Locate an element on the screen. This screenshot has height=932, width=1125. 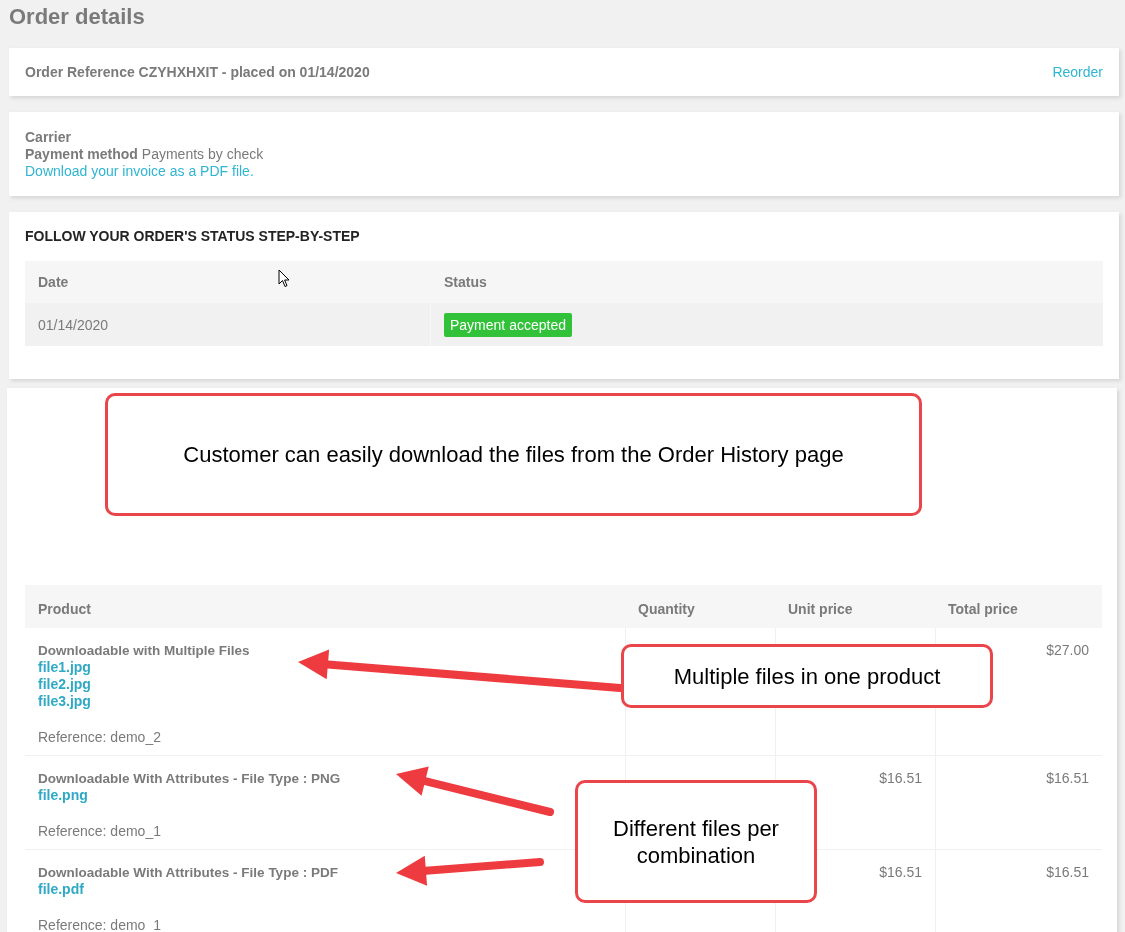
file-link: file2.jpg is located at coordinates (64, 684).